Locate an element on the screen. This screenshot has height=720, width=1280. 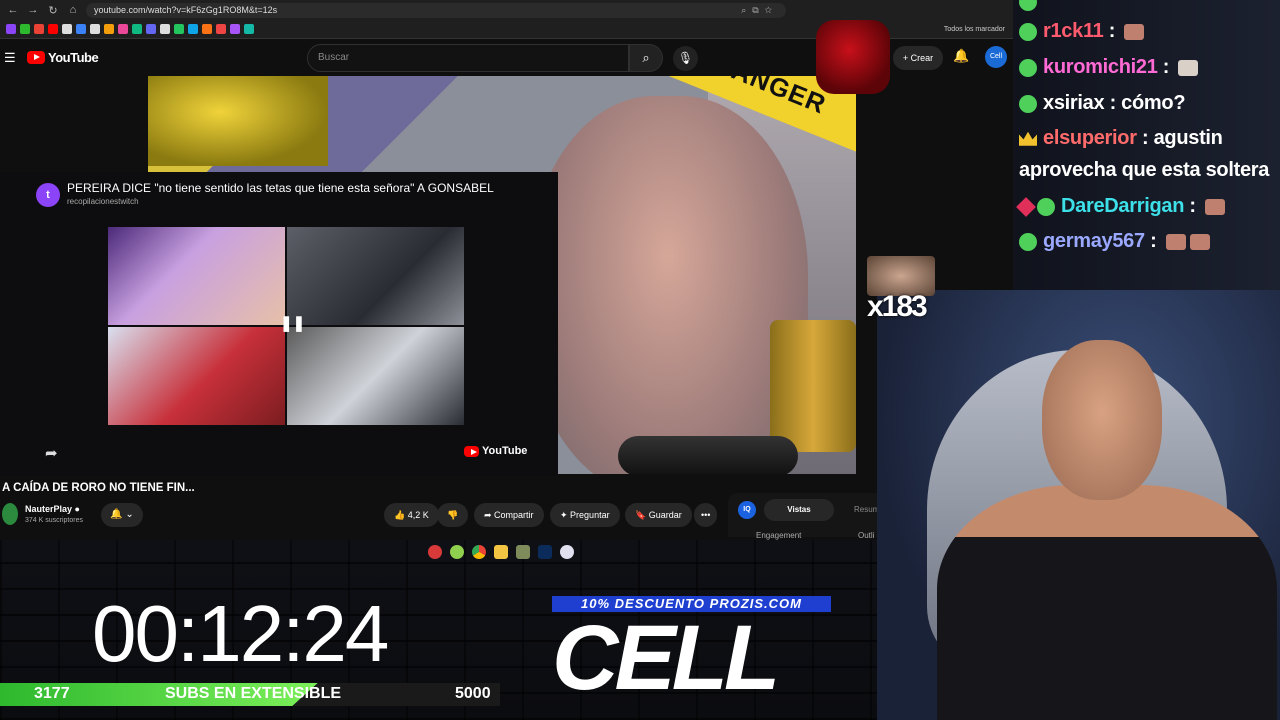
ask-button: ✦ Preguntar is located at coordinates (585, 515).